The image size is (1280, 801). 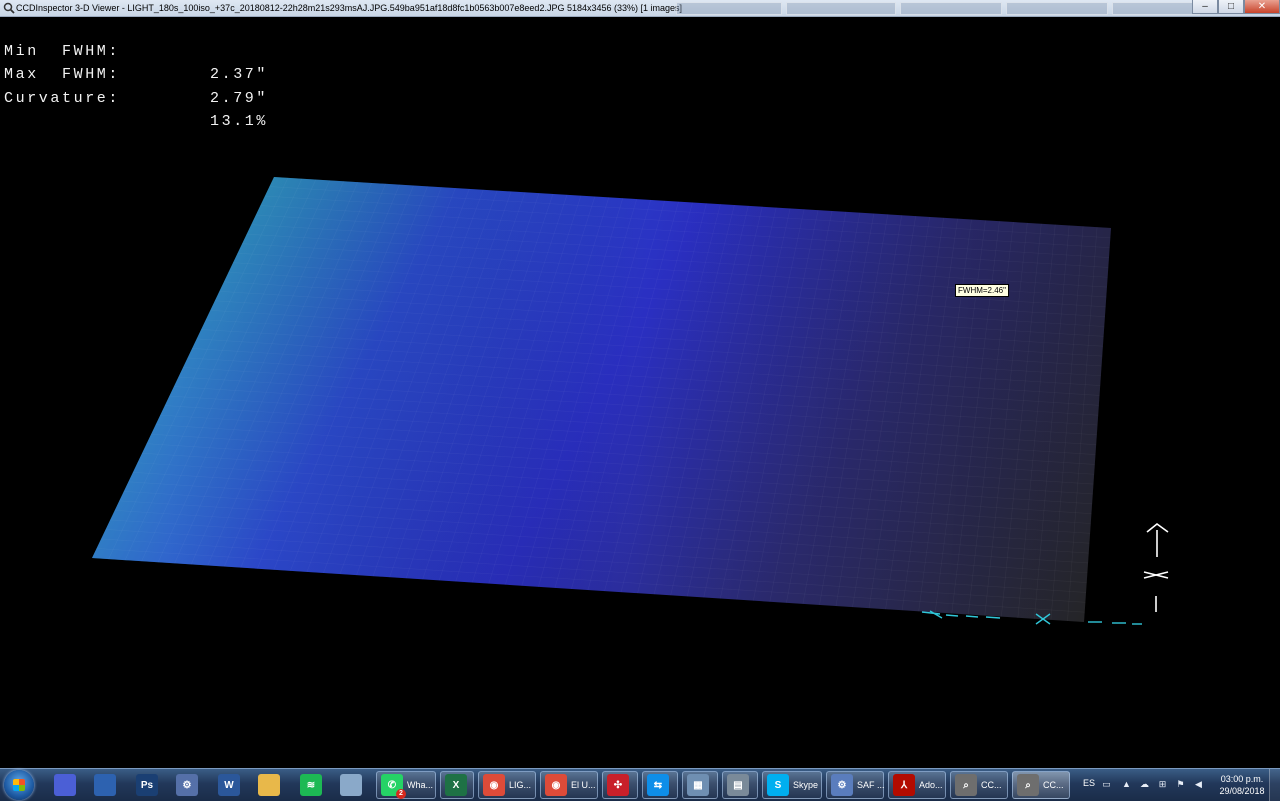 I want to click on show-hidden-icons-icon: ▲, so click(x=1126, y=784).